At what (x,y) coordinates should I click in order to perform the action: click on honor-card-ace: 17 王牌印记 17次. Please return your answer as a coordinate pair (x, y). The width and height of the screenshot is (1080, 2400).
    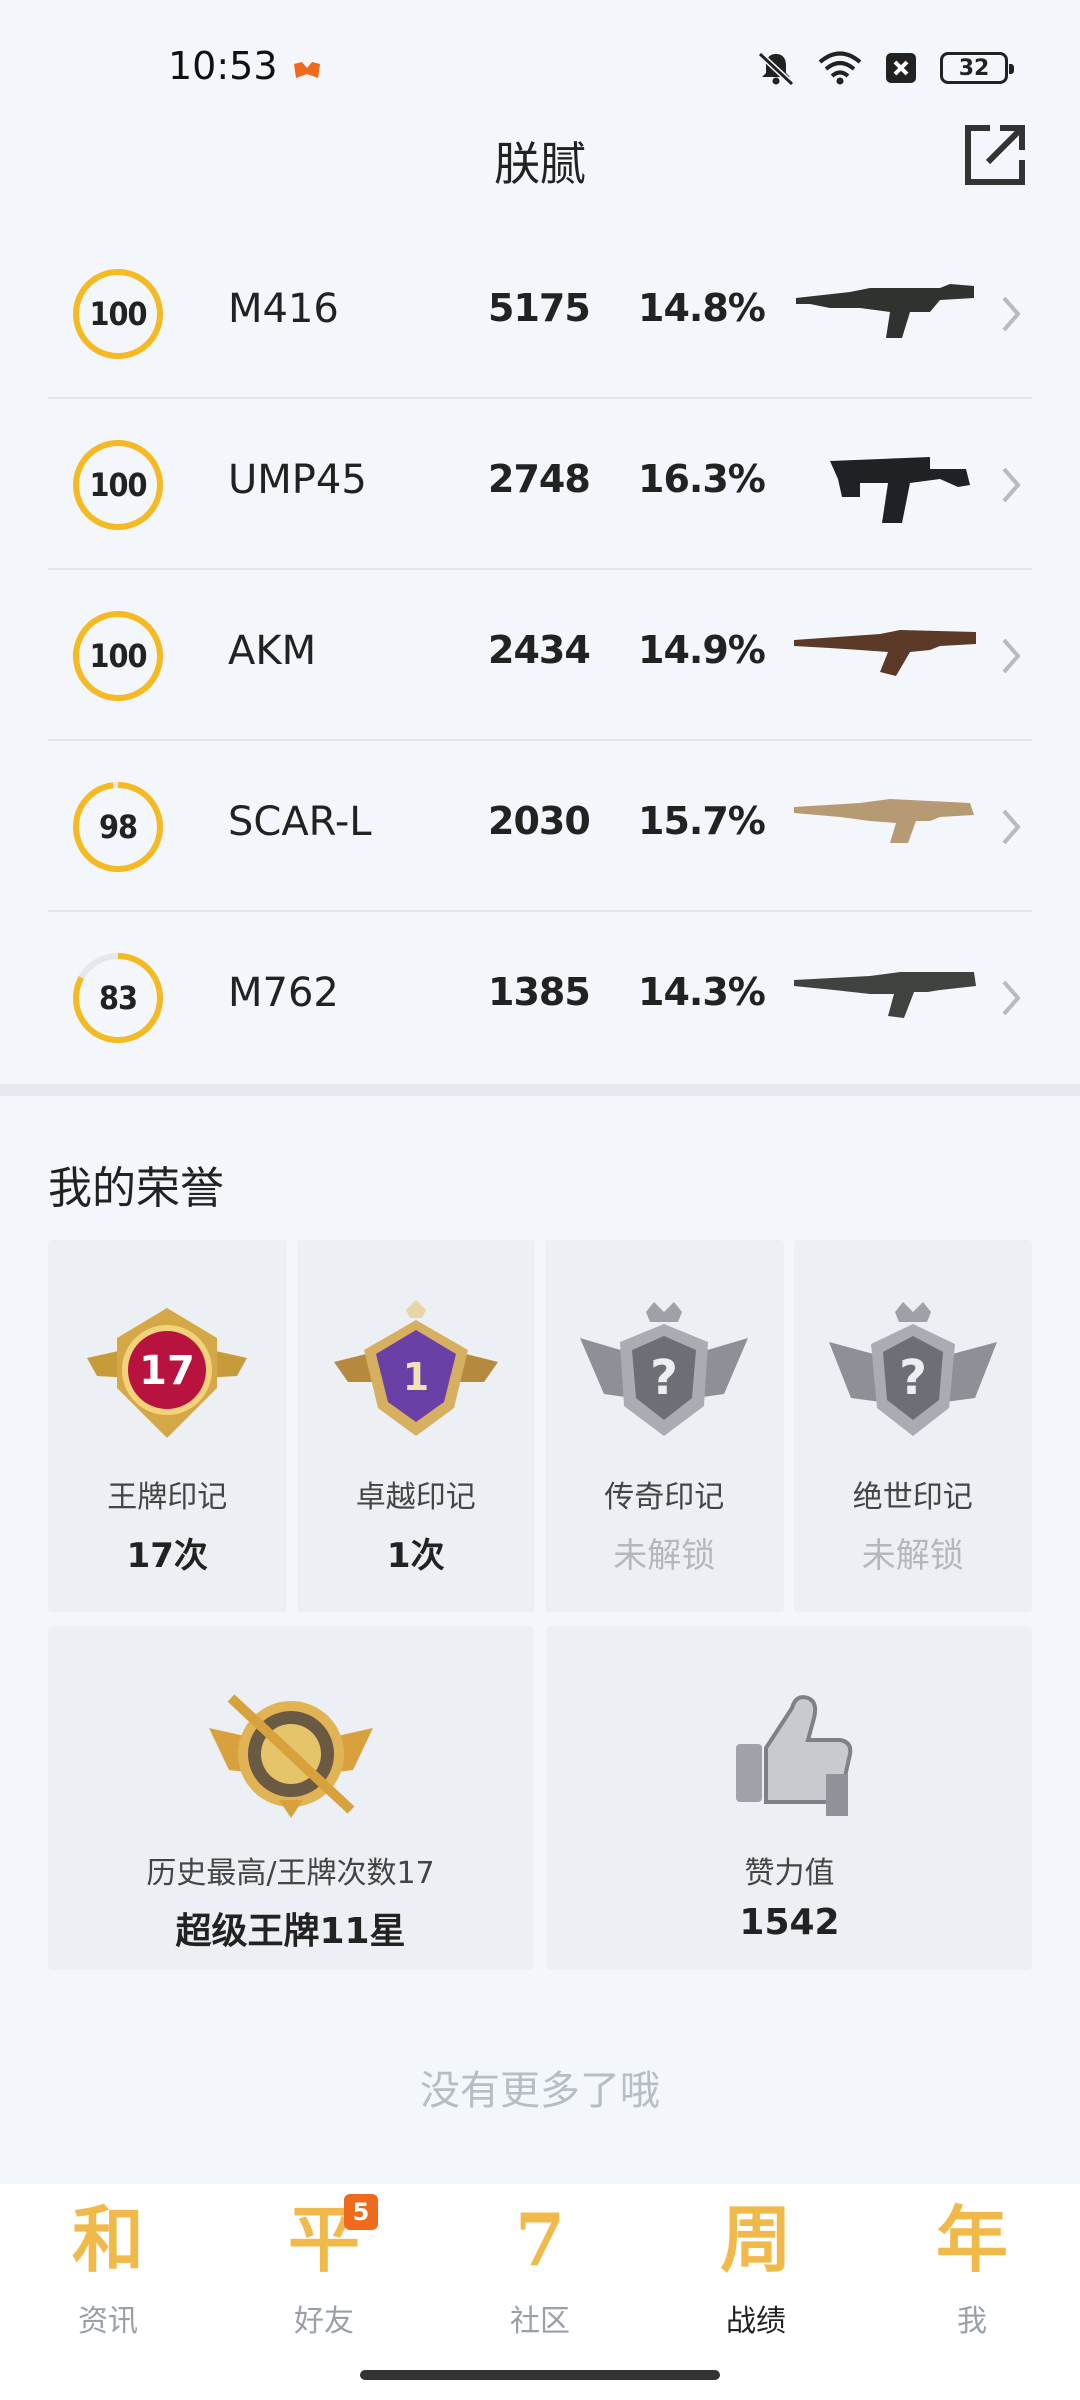
    Looking at the image, I should click on (167, 1426).